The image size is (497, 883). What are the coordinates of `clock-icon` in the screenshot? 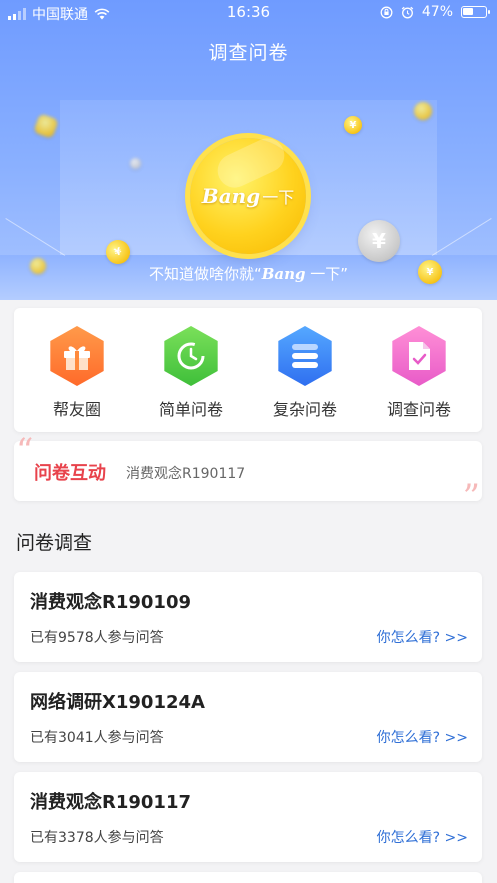 It's located at (191, 356).